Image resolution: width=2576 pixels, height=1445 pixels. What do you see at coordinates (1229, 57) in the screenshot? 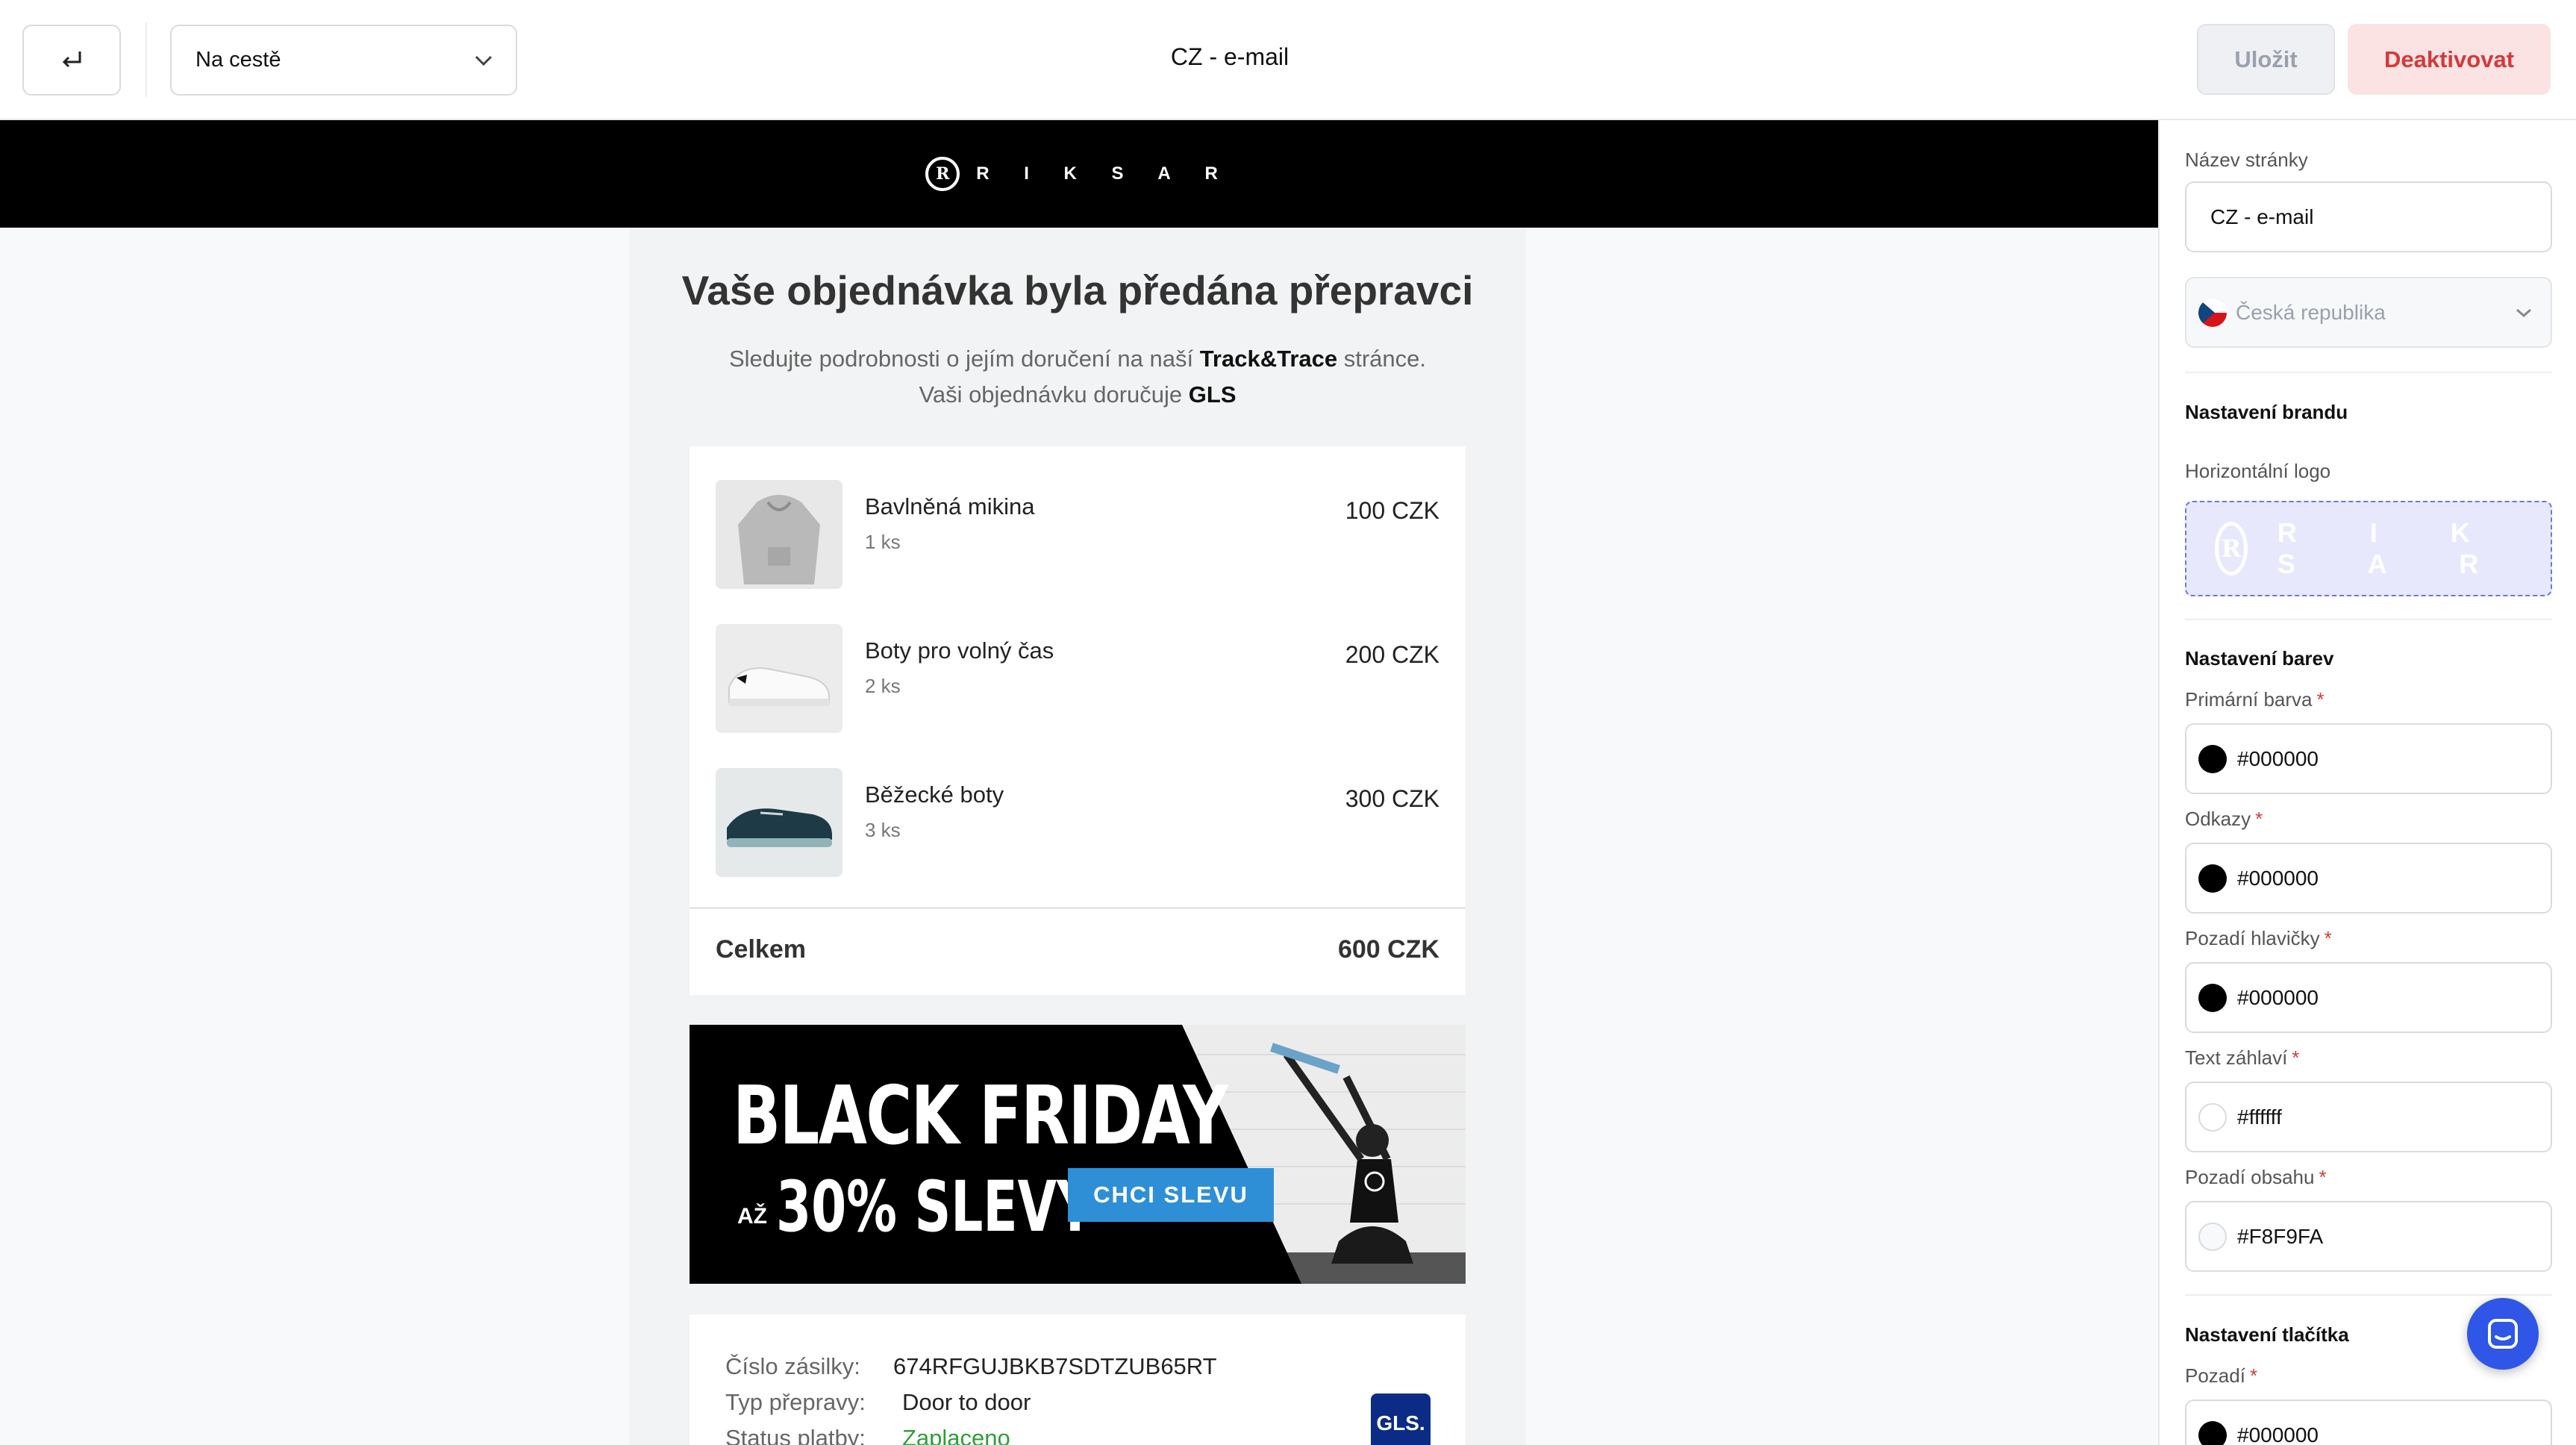
I see `page-title: CZ - e-mail` at bounding box center [1229, 57].